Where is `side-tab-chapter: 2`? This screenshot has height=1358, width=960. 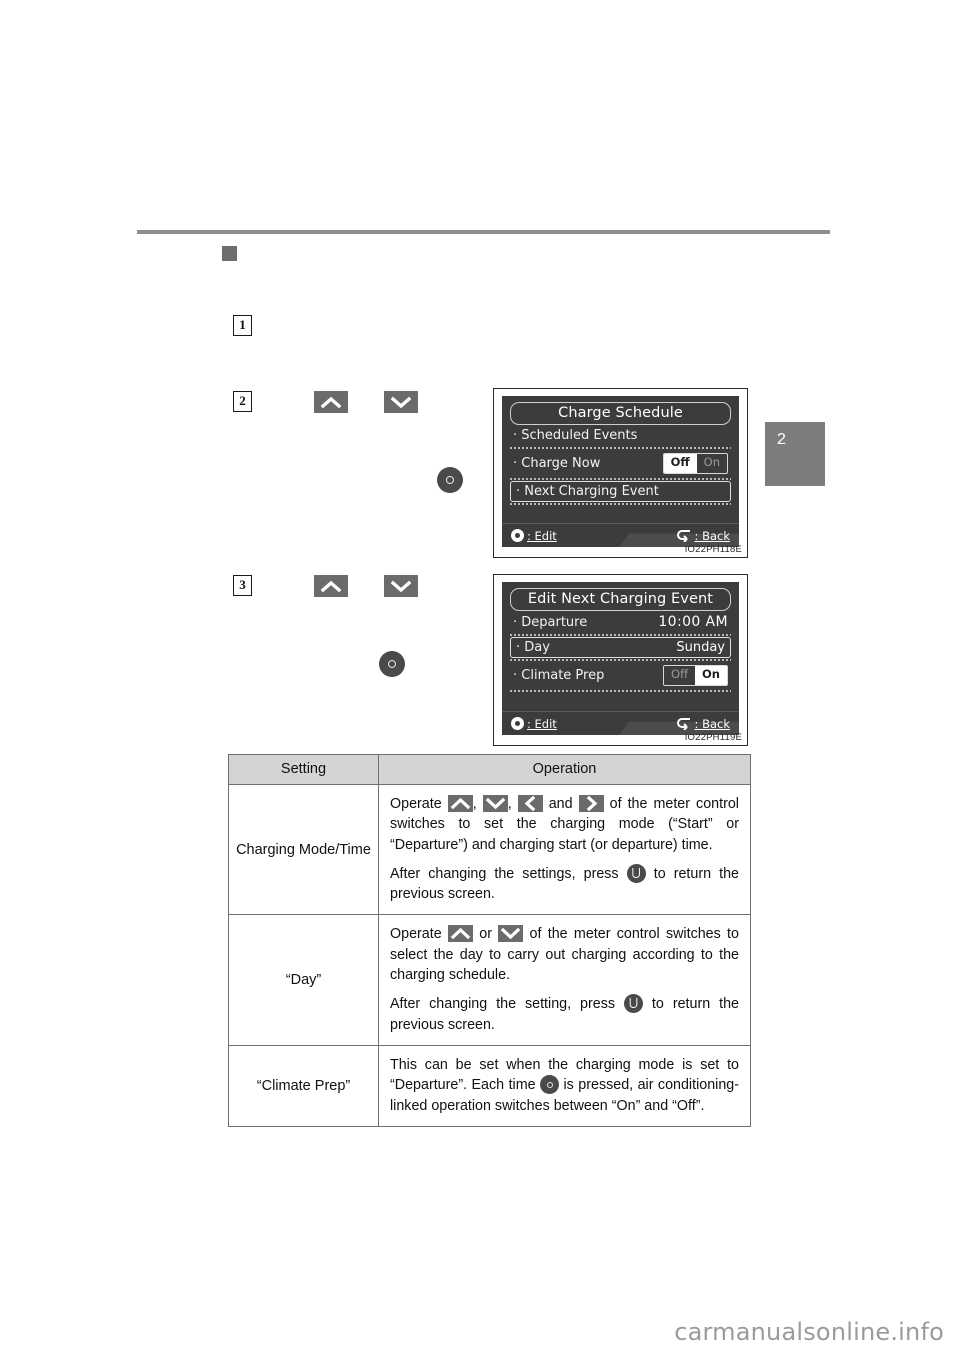
side-tab-chapter: 2 is located at coordinates (795, 454).